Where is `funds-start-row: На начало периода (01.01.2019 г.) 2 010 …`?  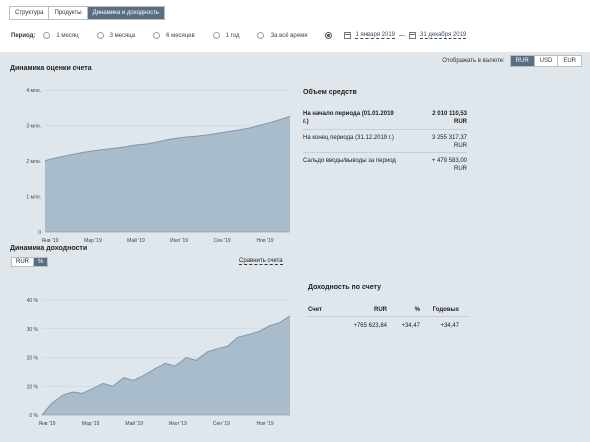
funds-start-row: На начало периода (01.01.2019 г.) 2 010 … is located at coordinates (385, 118).